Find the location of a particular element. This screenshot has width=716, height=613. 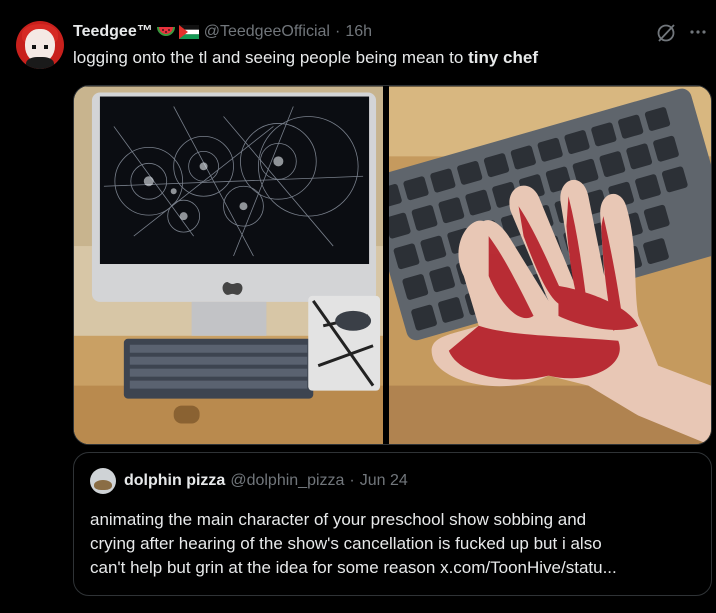

author-name: Teedgee™ is located at coordinates (113, 32).